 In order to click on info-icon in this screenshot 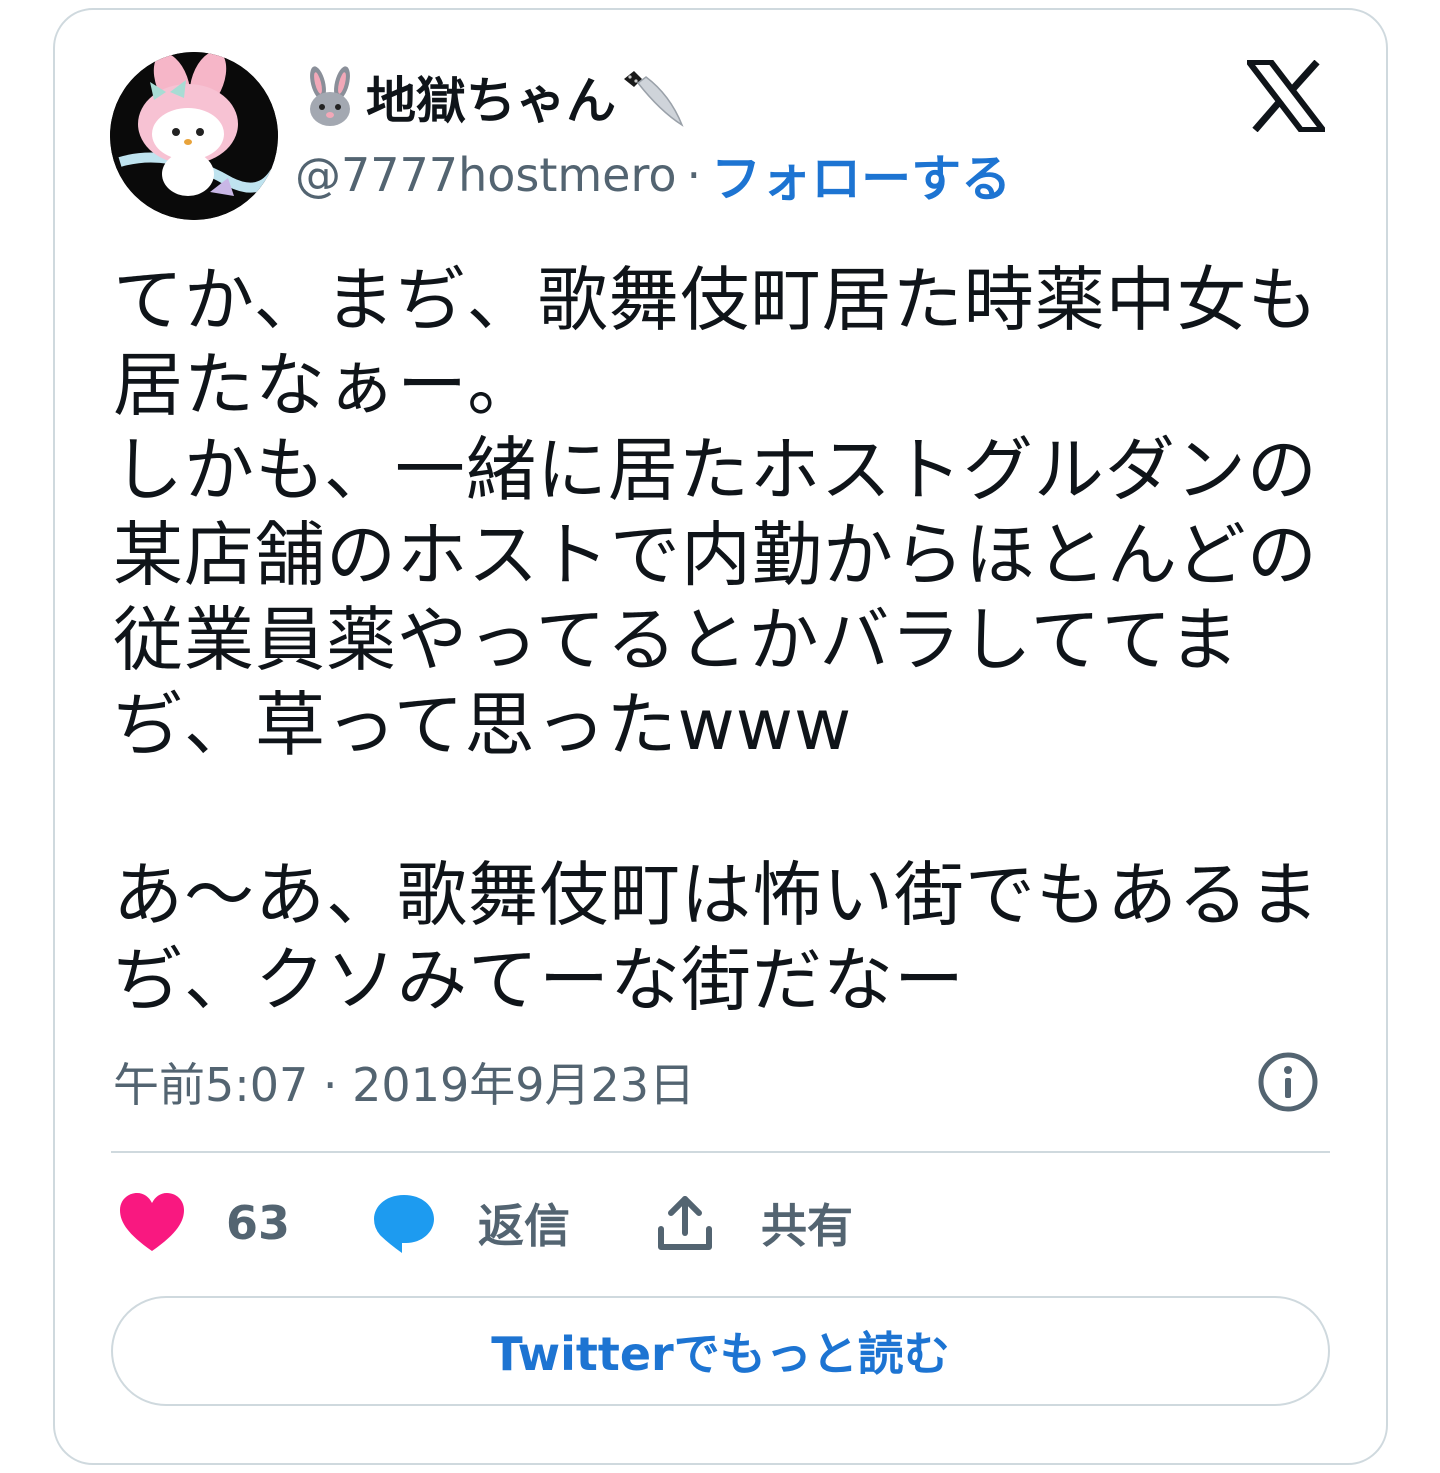, I will do `click(1288, 1082)`.